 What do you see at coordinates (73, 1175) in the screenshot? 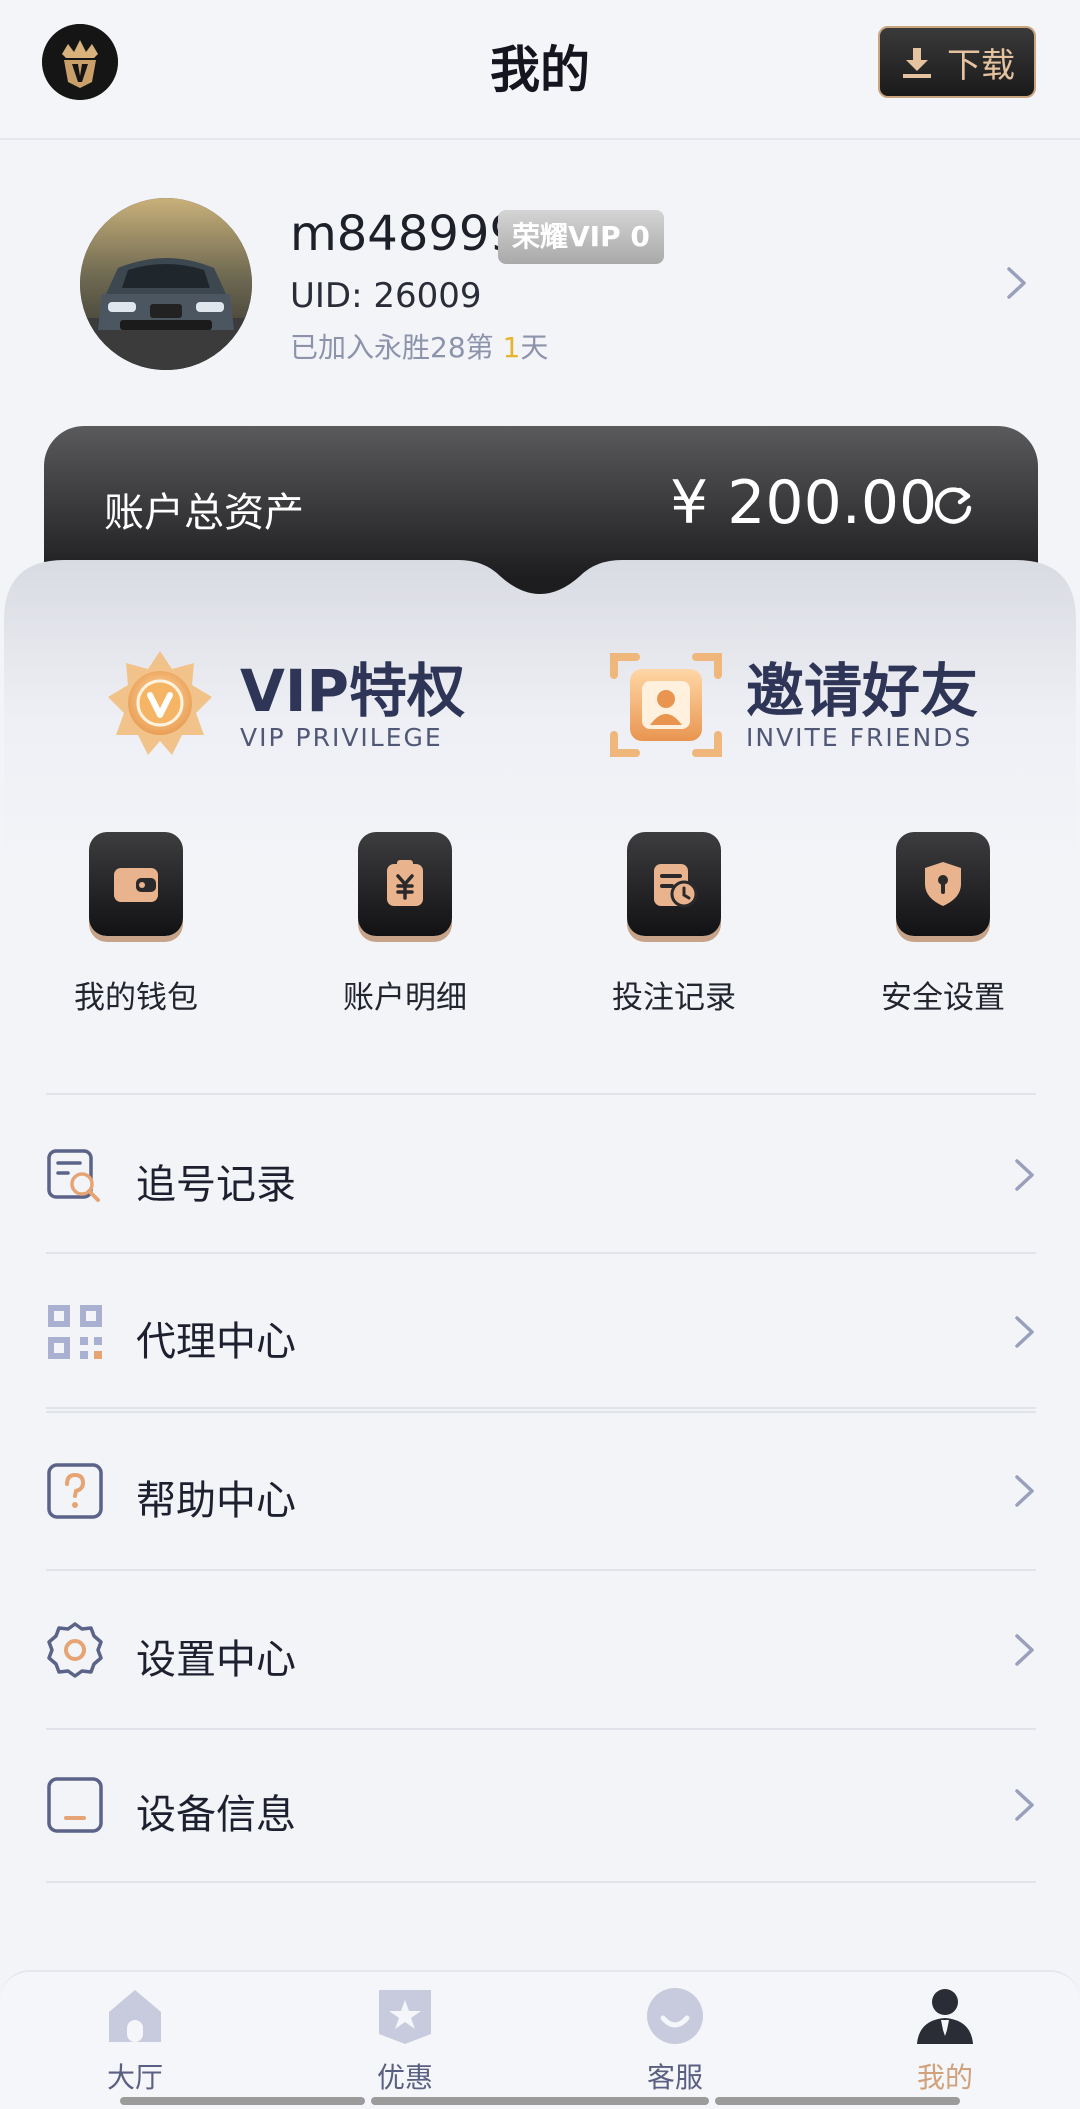
I see `tracking-record-icon` at bounding box center [73, 1175].